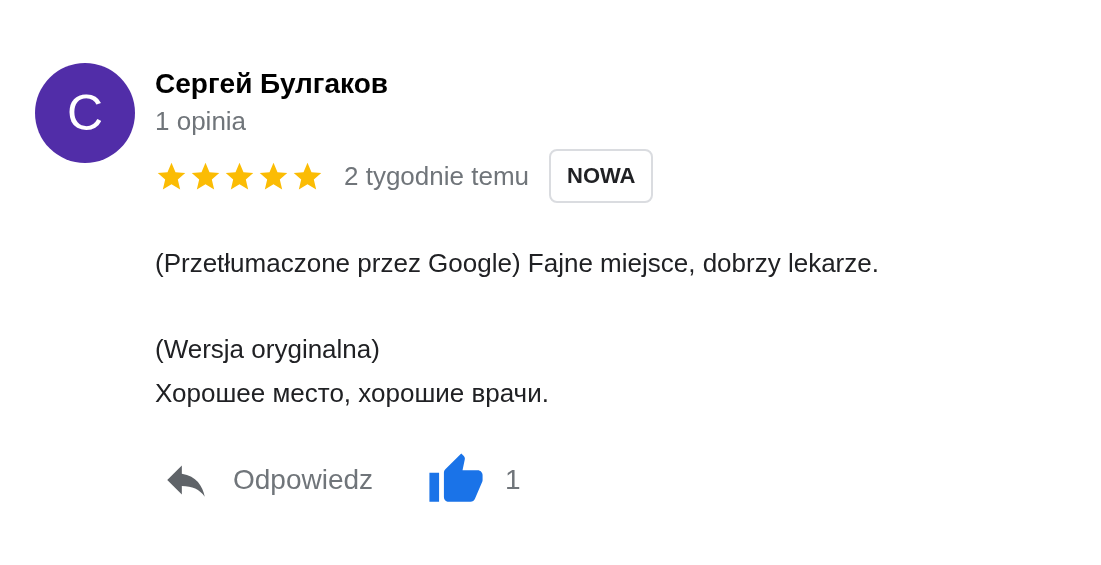 This screenshot has width=1101, height=565. What do you see at coordinates (352, 393) in the screenshot?
I see `original-text: Хорошее место, хорошие врачи.` at bounding box center [352, 393].